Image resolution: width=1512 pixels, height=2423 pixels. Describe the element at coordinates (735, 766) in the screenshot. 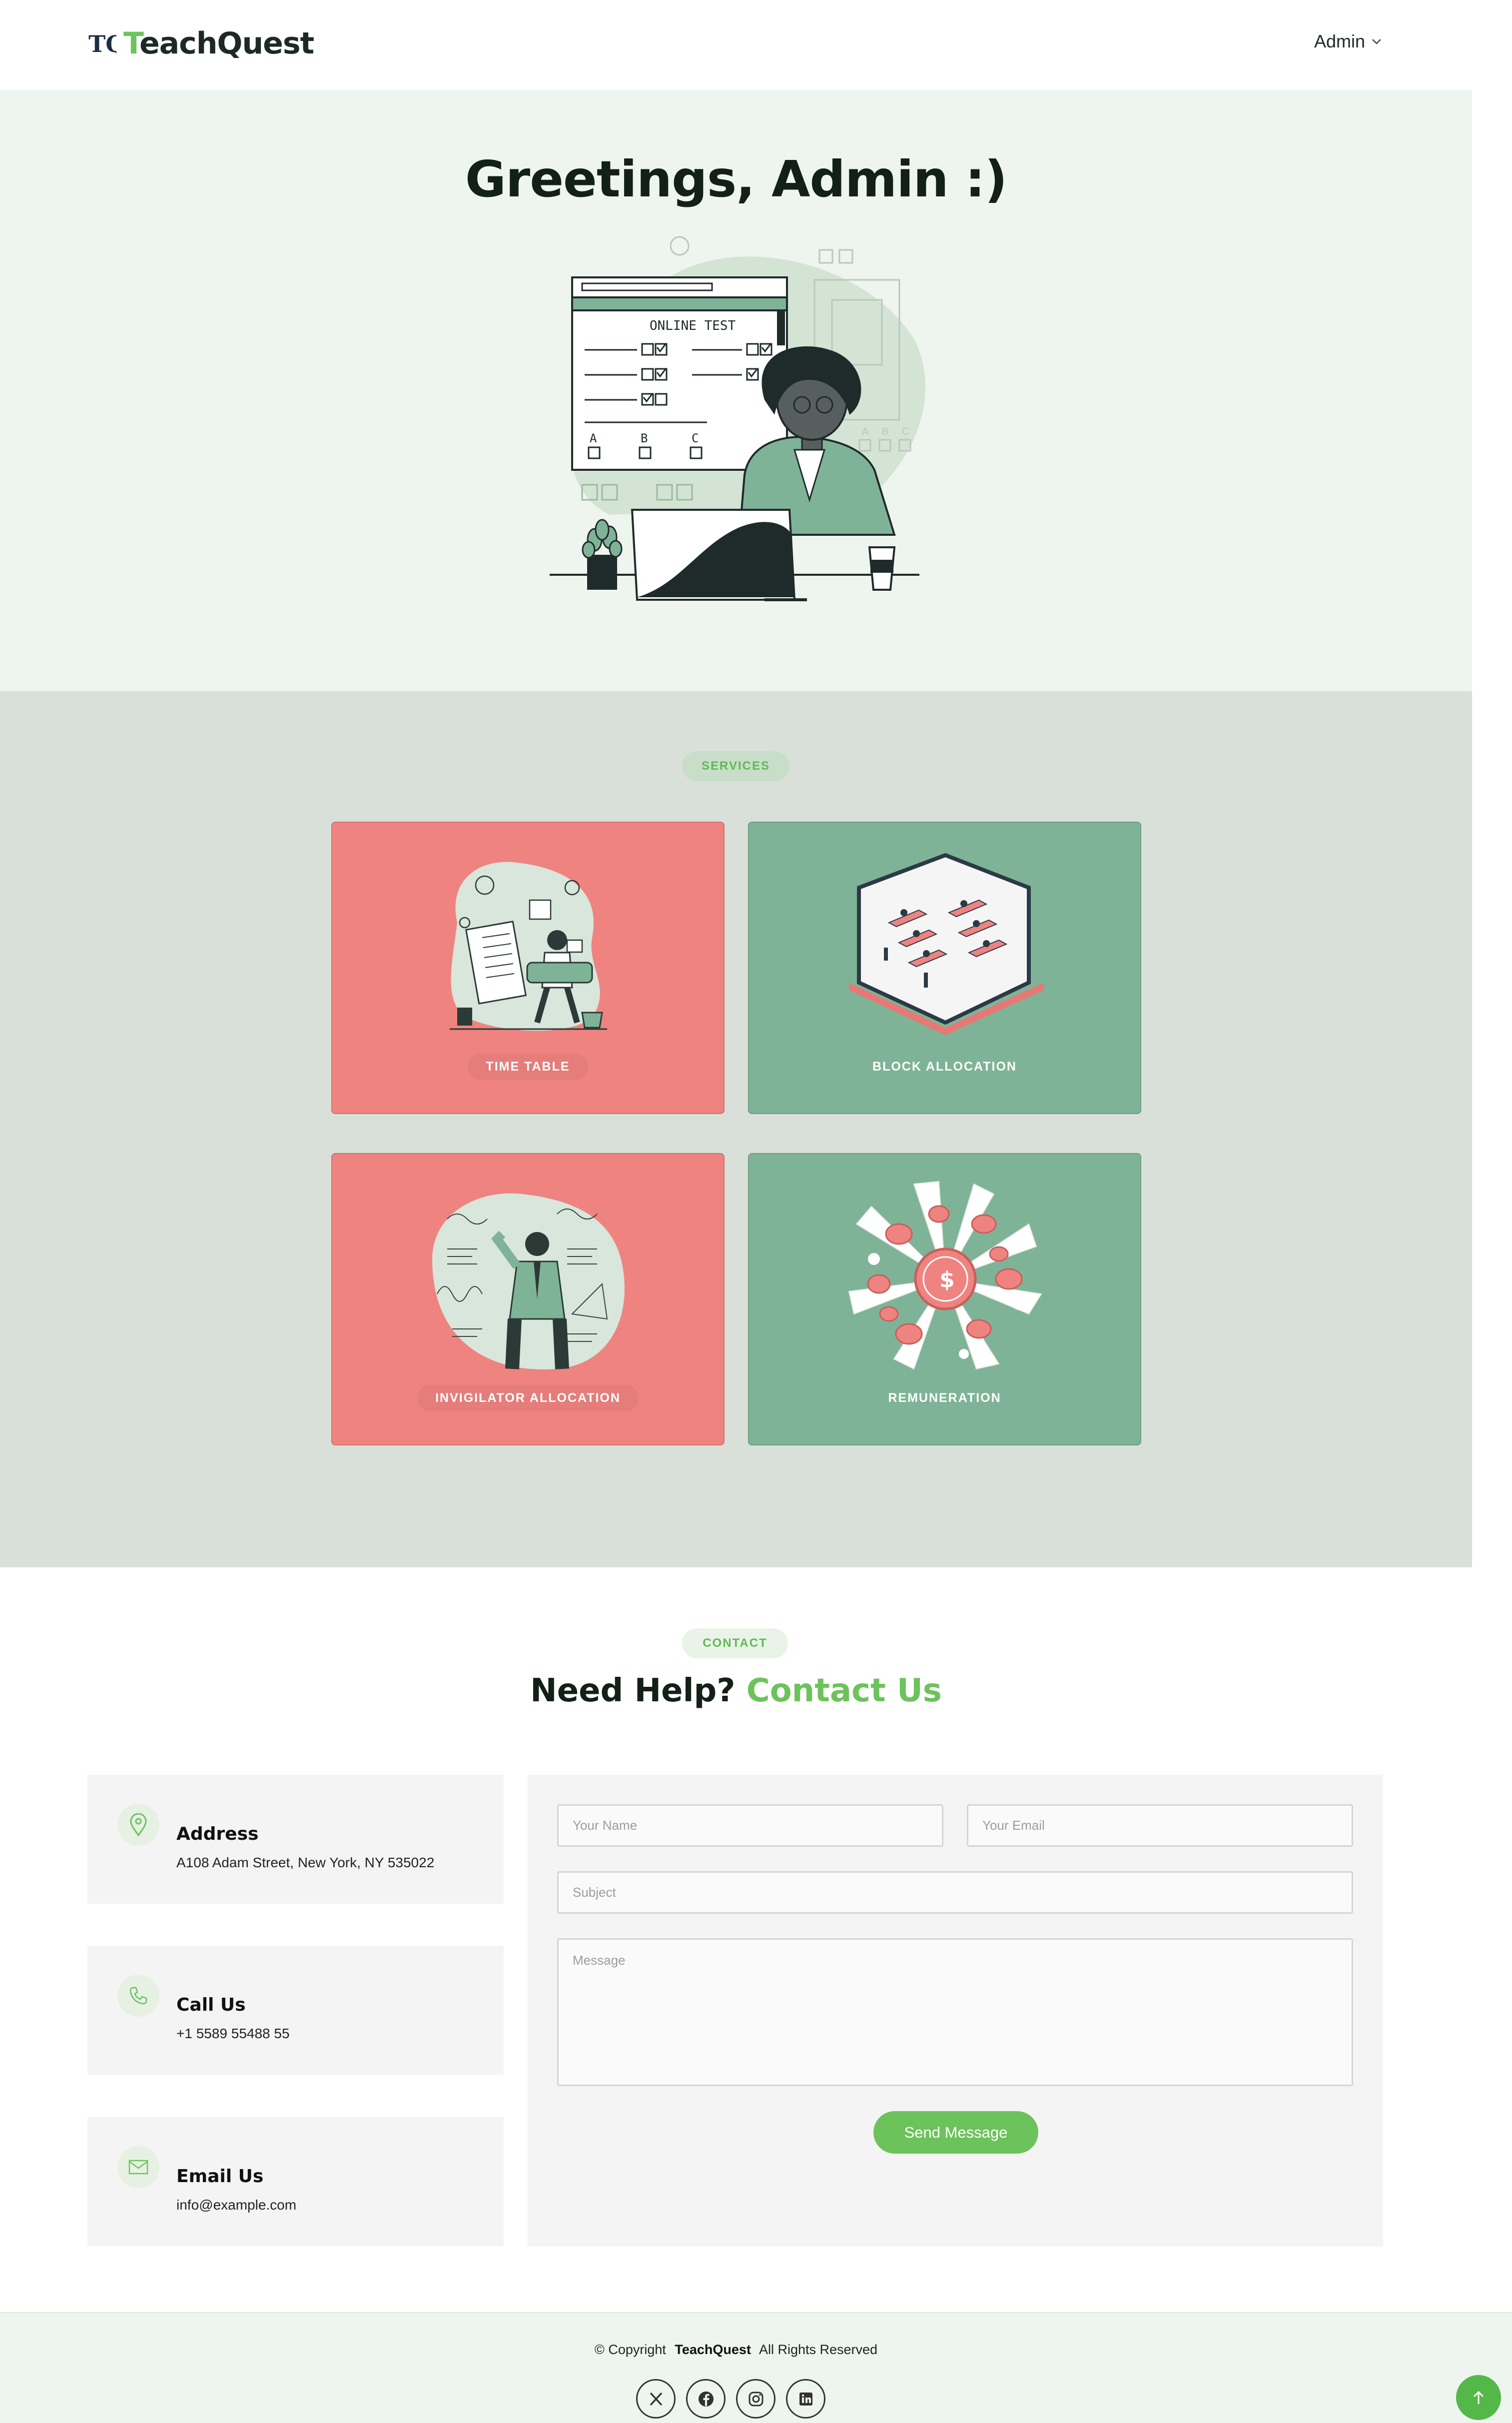

I see `services-badge: SERVICES` at that location.